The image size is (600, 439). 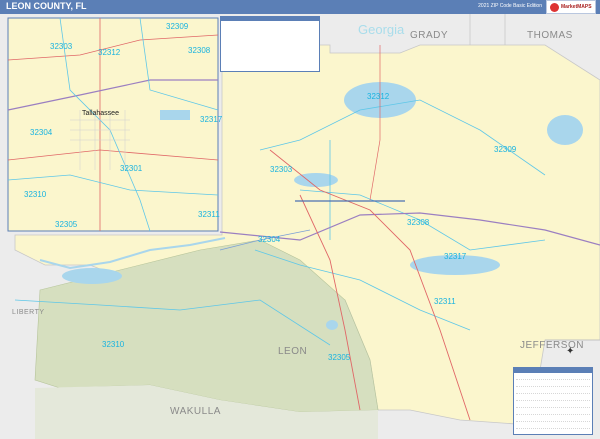 What do you see at coordinates (28, 312) in the screenshot?
I see `county-label: LIBERTY` at bounding box center [28, 312].